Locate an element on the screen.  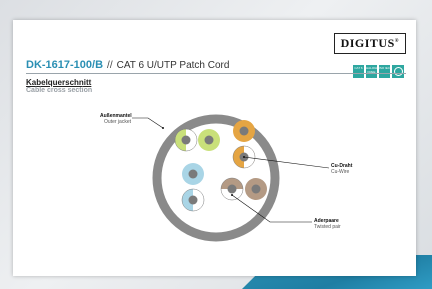
outer-jacket-label-en: Outer jacket is located at coordinates (117, 122).